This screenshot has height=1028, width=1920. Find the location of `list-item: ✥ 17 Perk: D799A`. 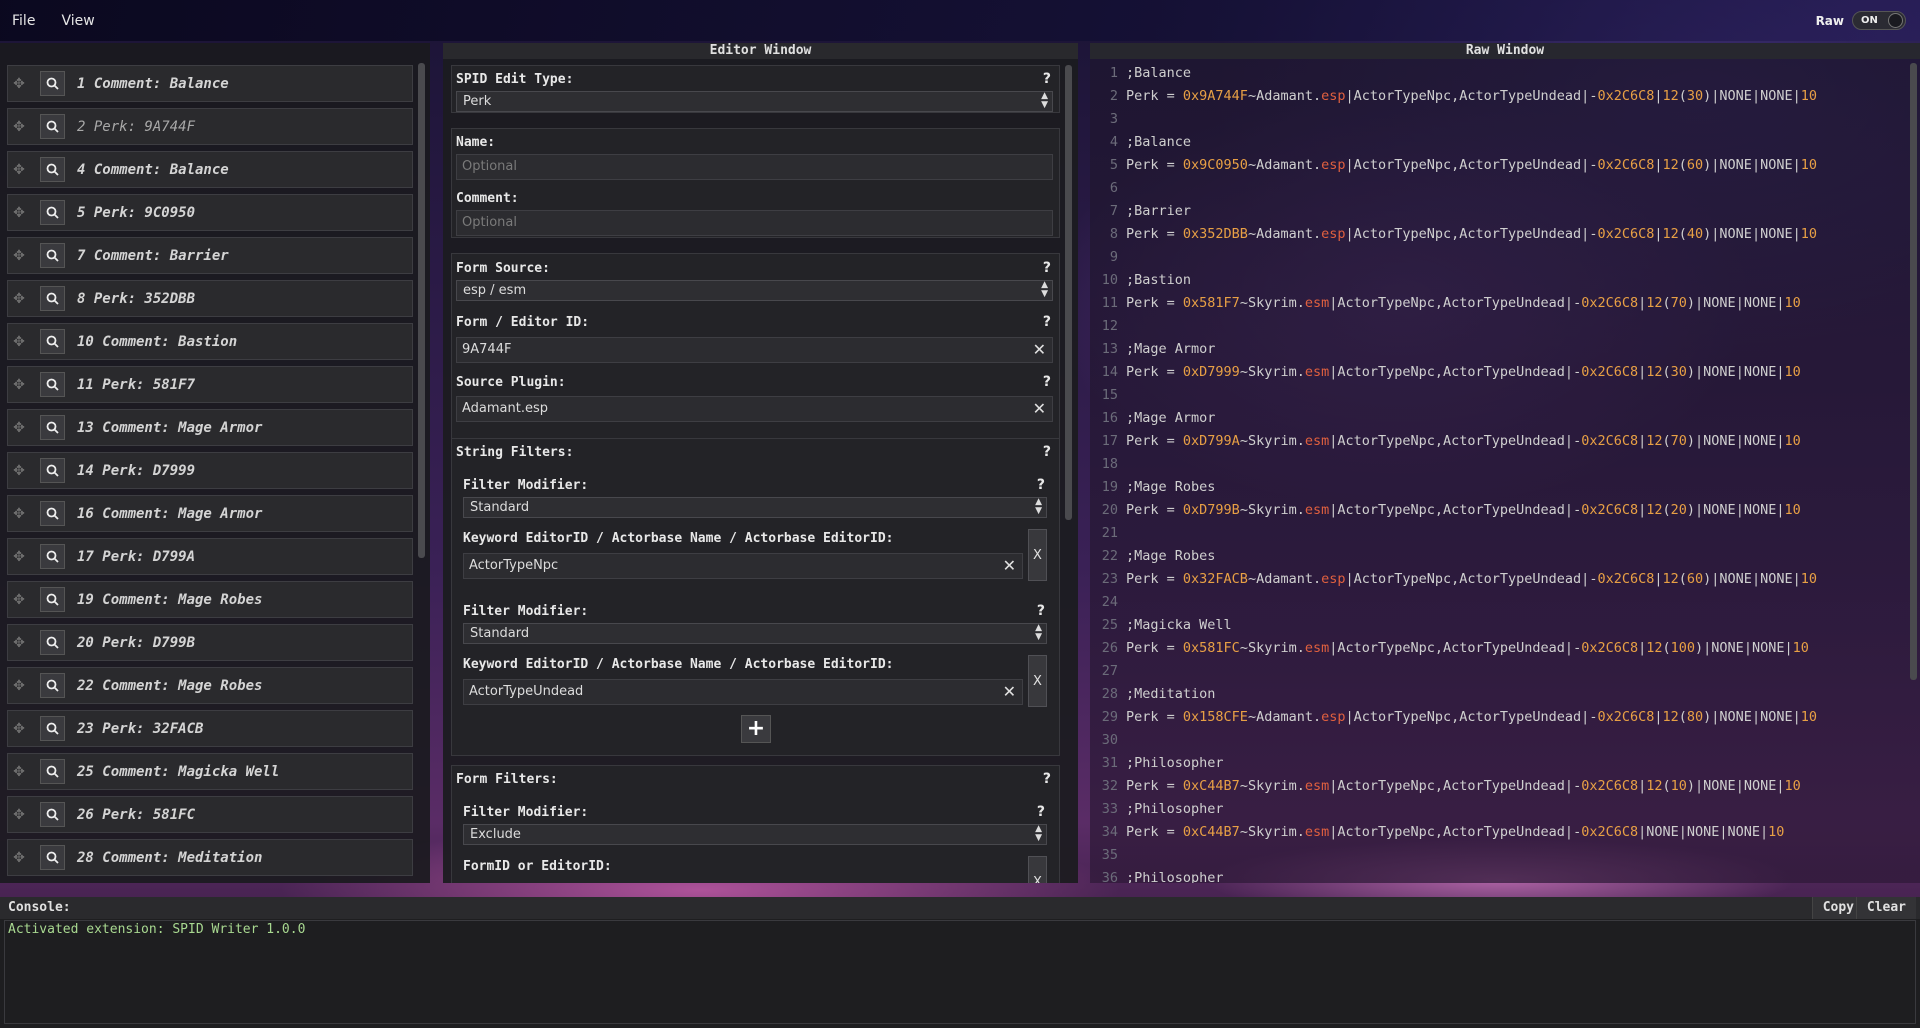

list-item: ✥ 17 Perk: D799A is located at coordinates (210, 556).